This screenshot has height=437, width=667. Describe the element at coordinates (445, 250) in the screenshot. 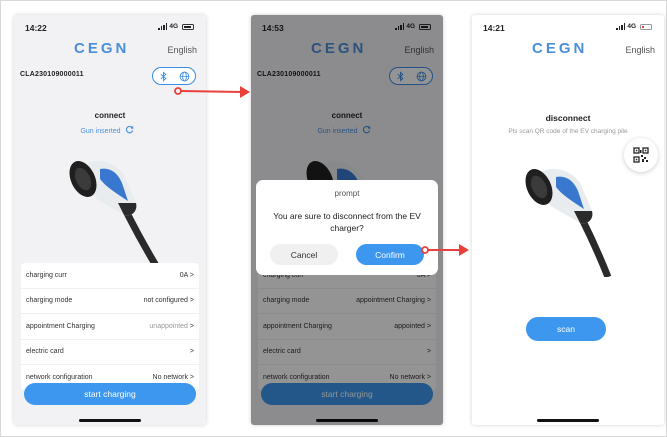

I see `arrow-to-screen3` at that location.